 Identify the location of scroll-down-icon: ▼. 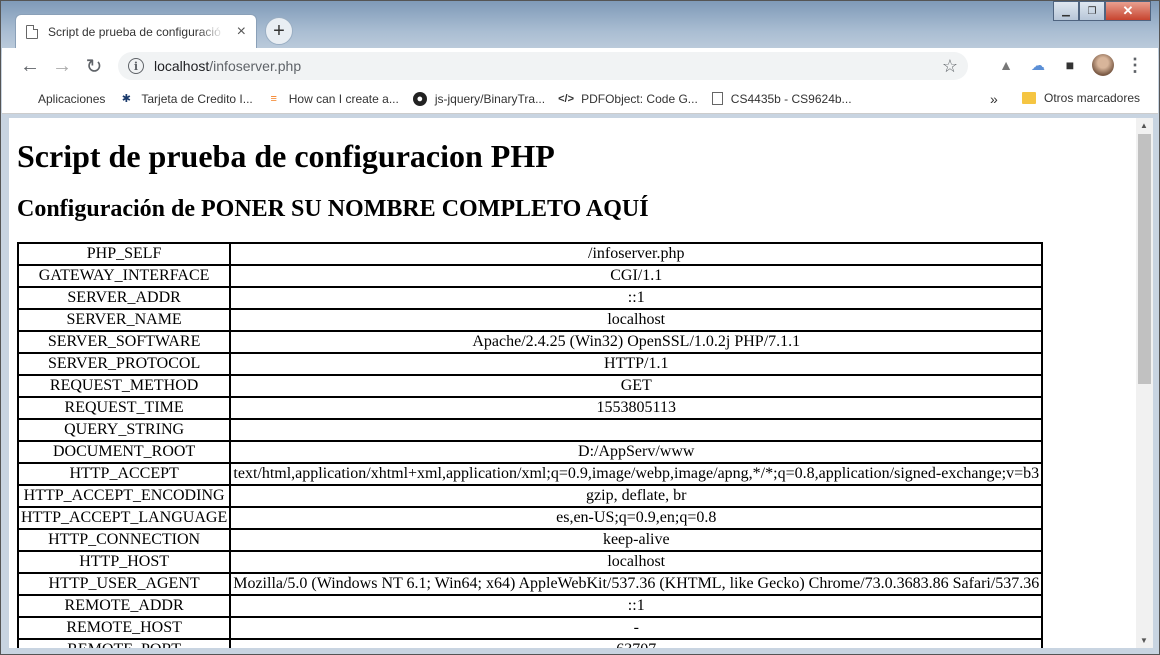
(1144, 640).